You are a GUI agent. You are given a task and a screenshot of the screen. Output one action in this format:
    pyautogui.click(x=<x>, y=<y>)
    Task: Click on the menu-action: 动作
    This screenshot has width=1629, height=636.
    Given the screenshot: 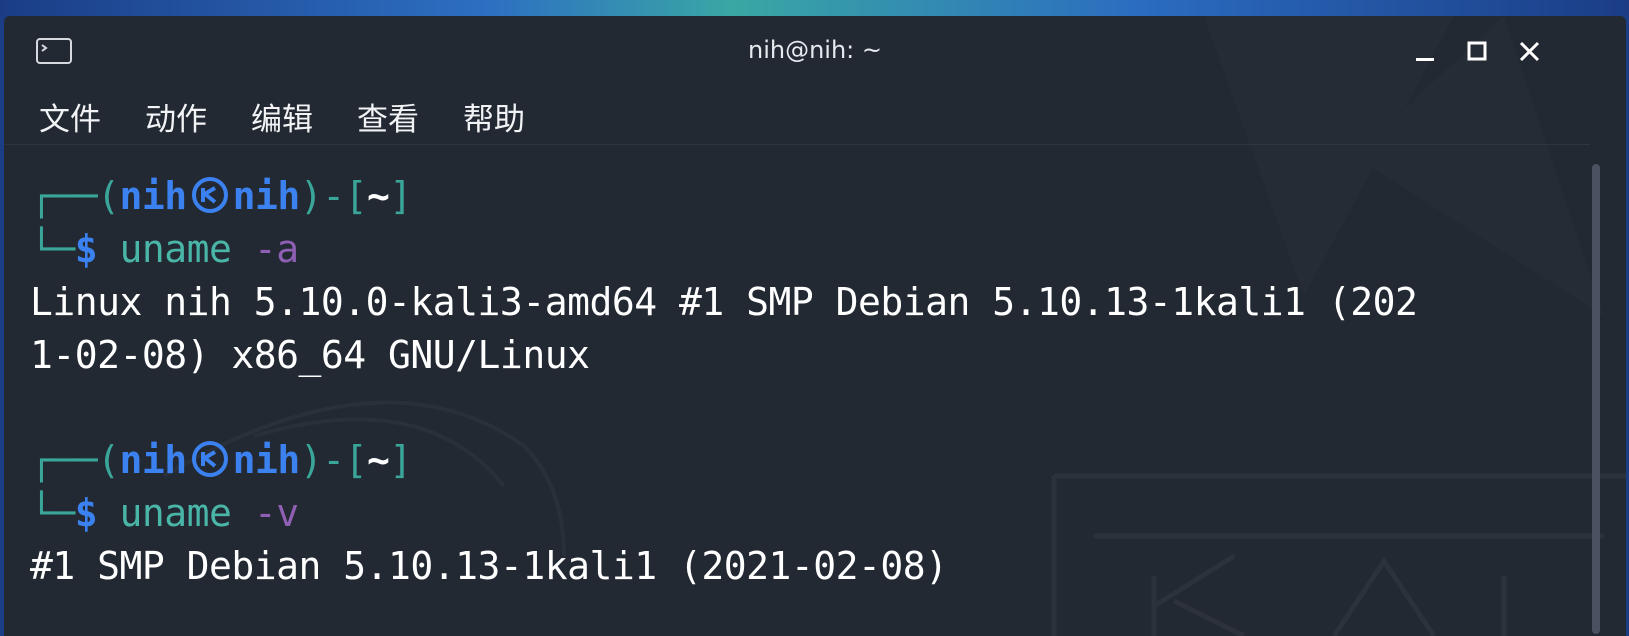 What is the action you would take?
    pyautogui.click(x=176, y=116)
    